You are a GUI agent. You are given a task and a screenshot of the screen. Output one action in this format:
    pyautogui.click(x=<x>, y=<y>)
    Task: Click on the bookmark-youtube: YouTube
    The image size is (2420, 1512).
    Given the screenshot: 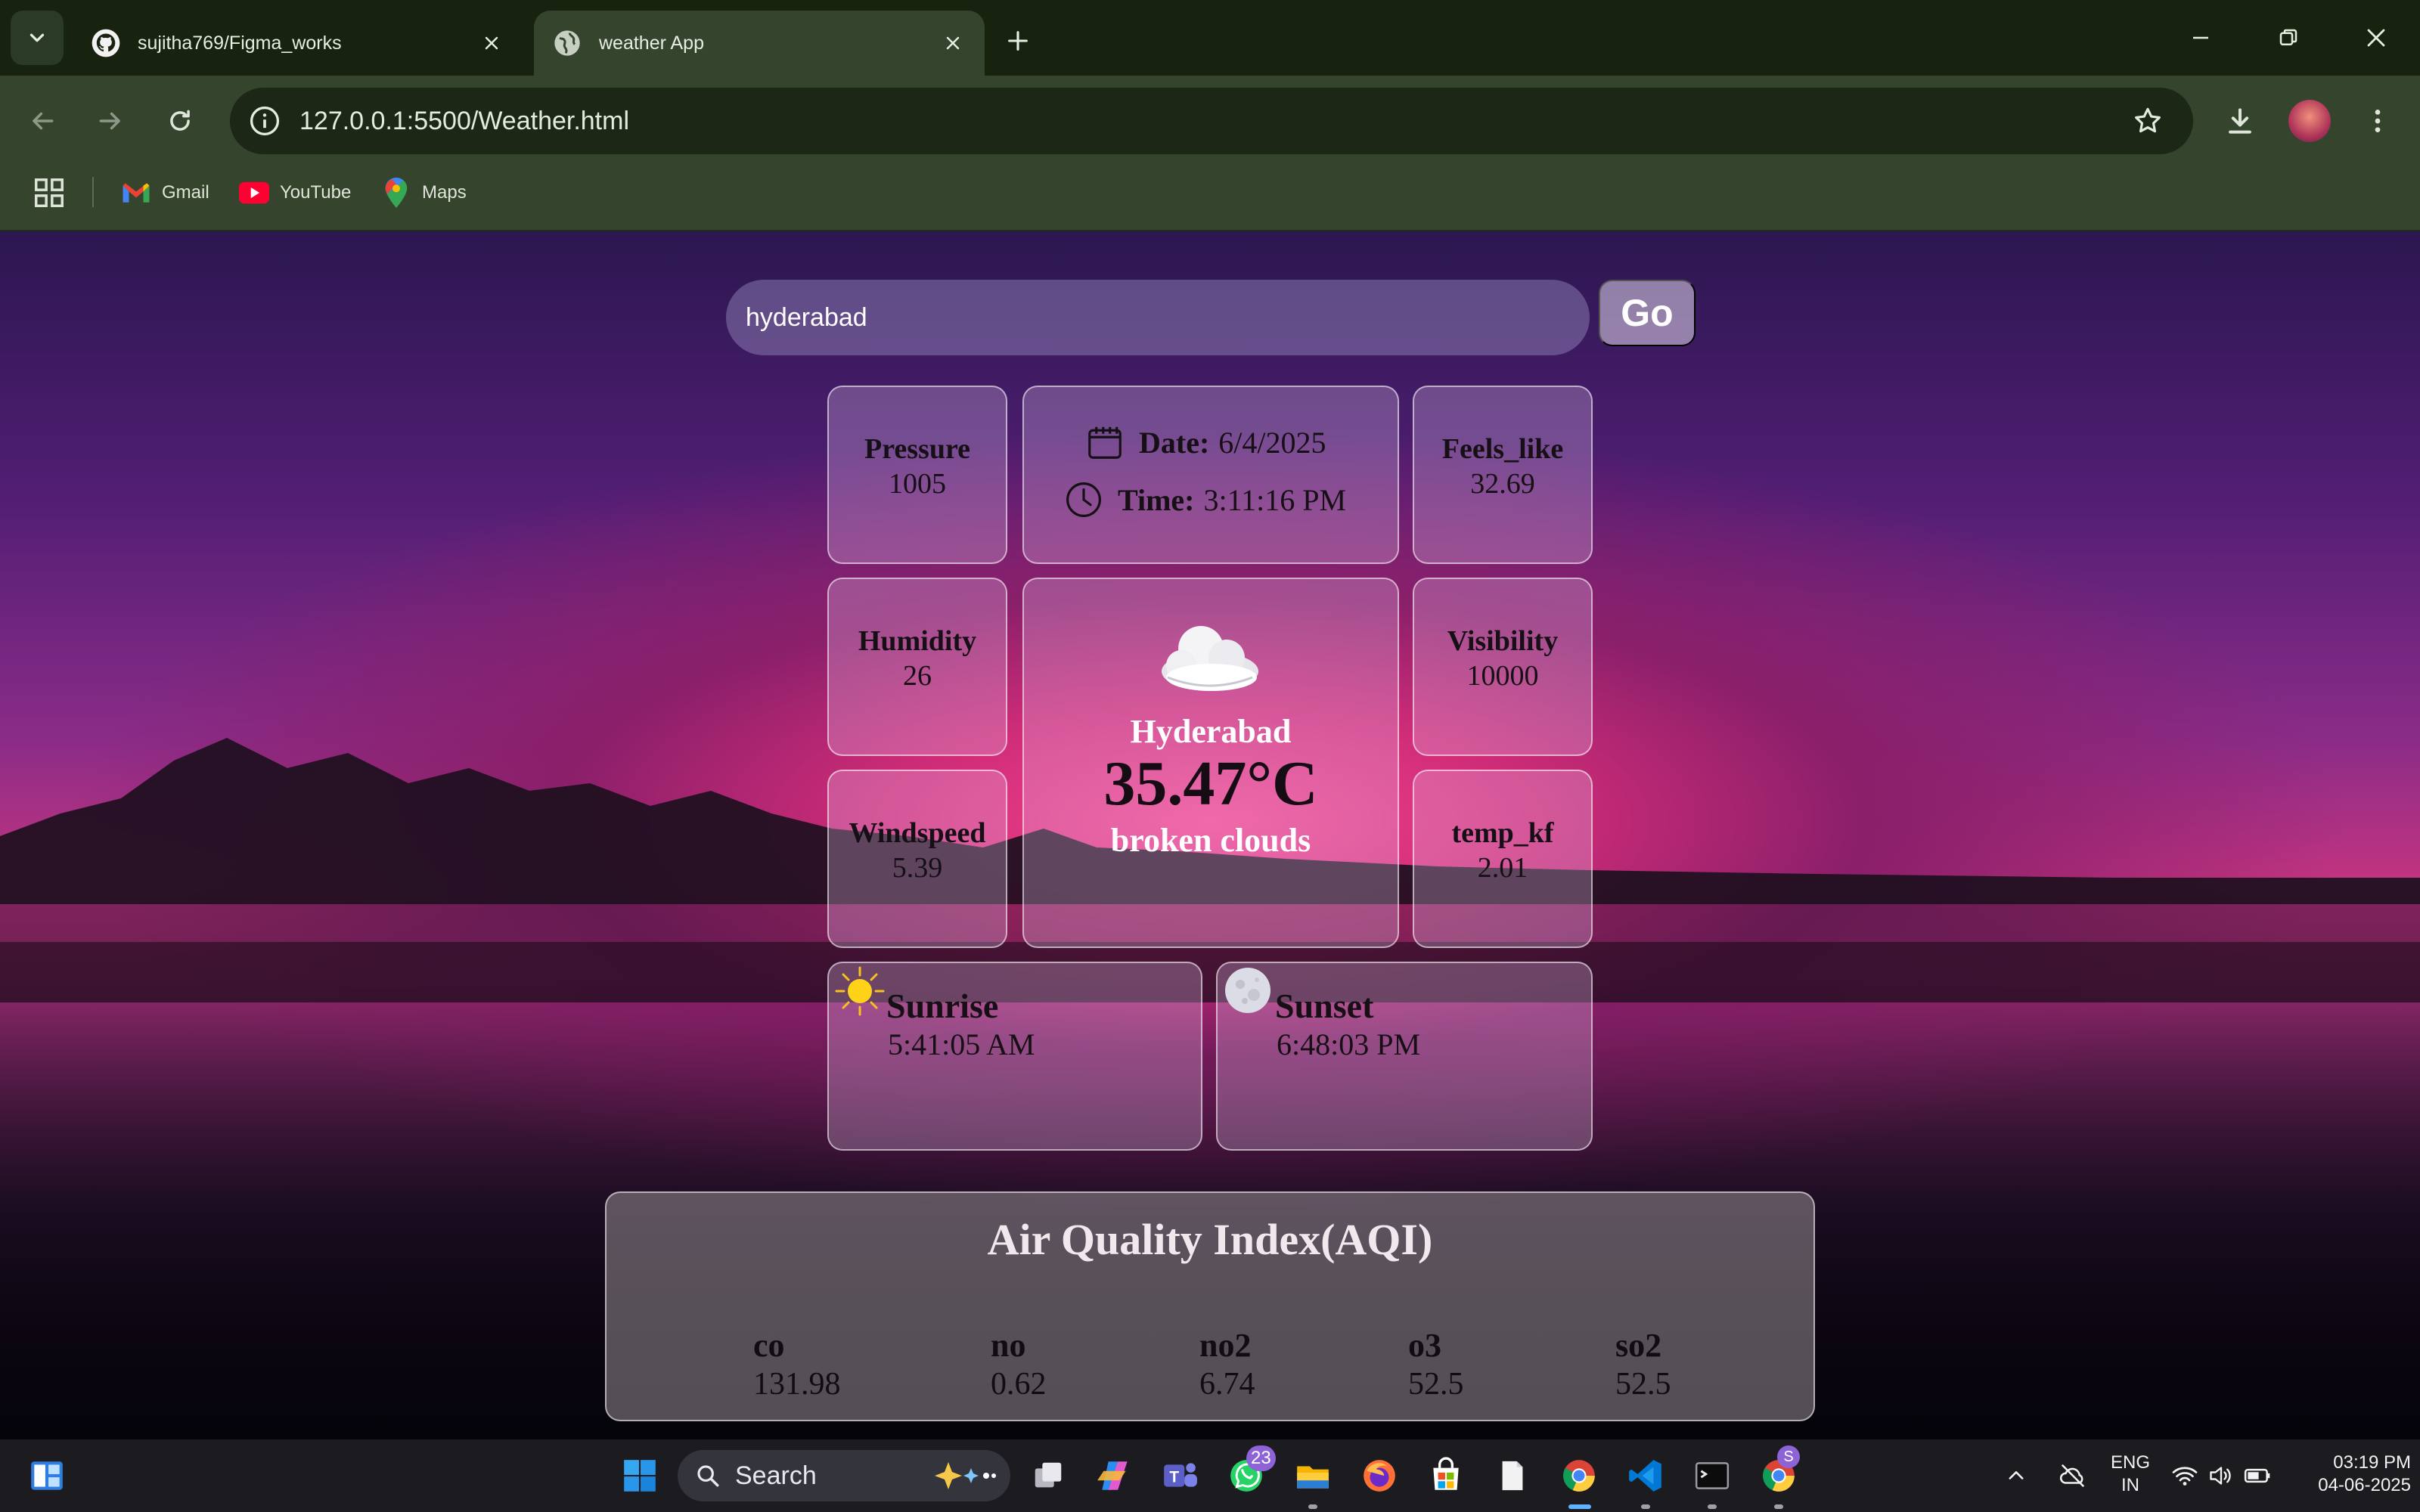 What is the action you would take?
    pyautogui.click(x=295, y=193)
    